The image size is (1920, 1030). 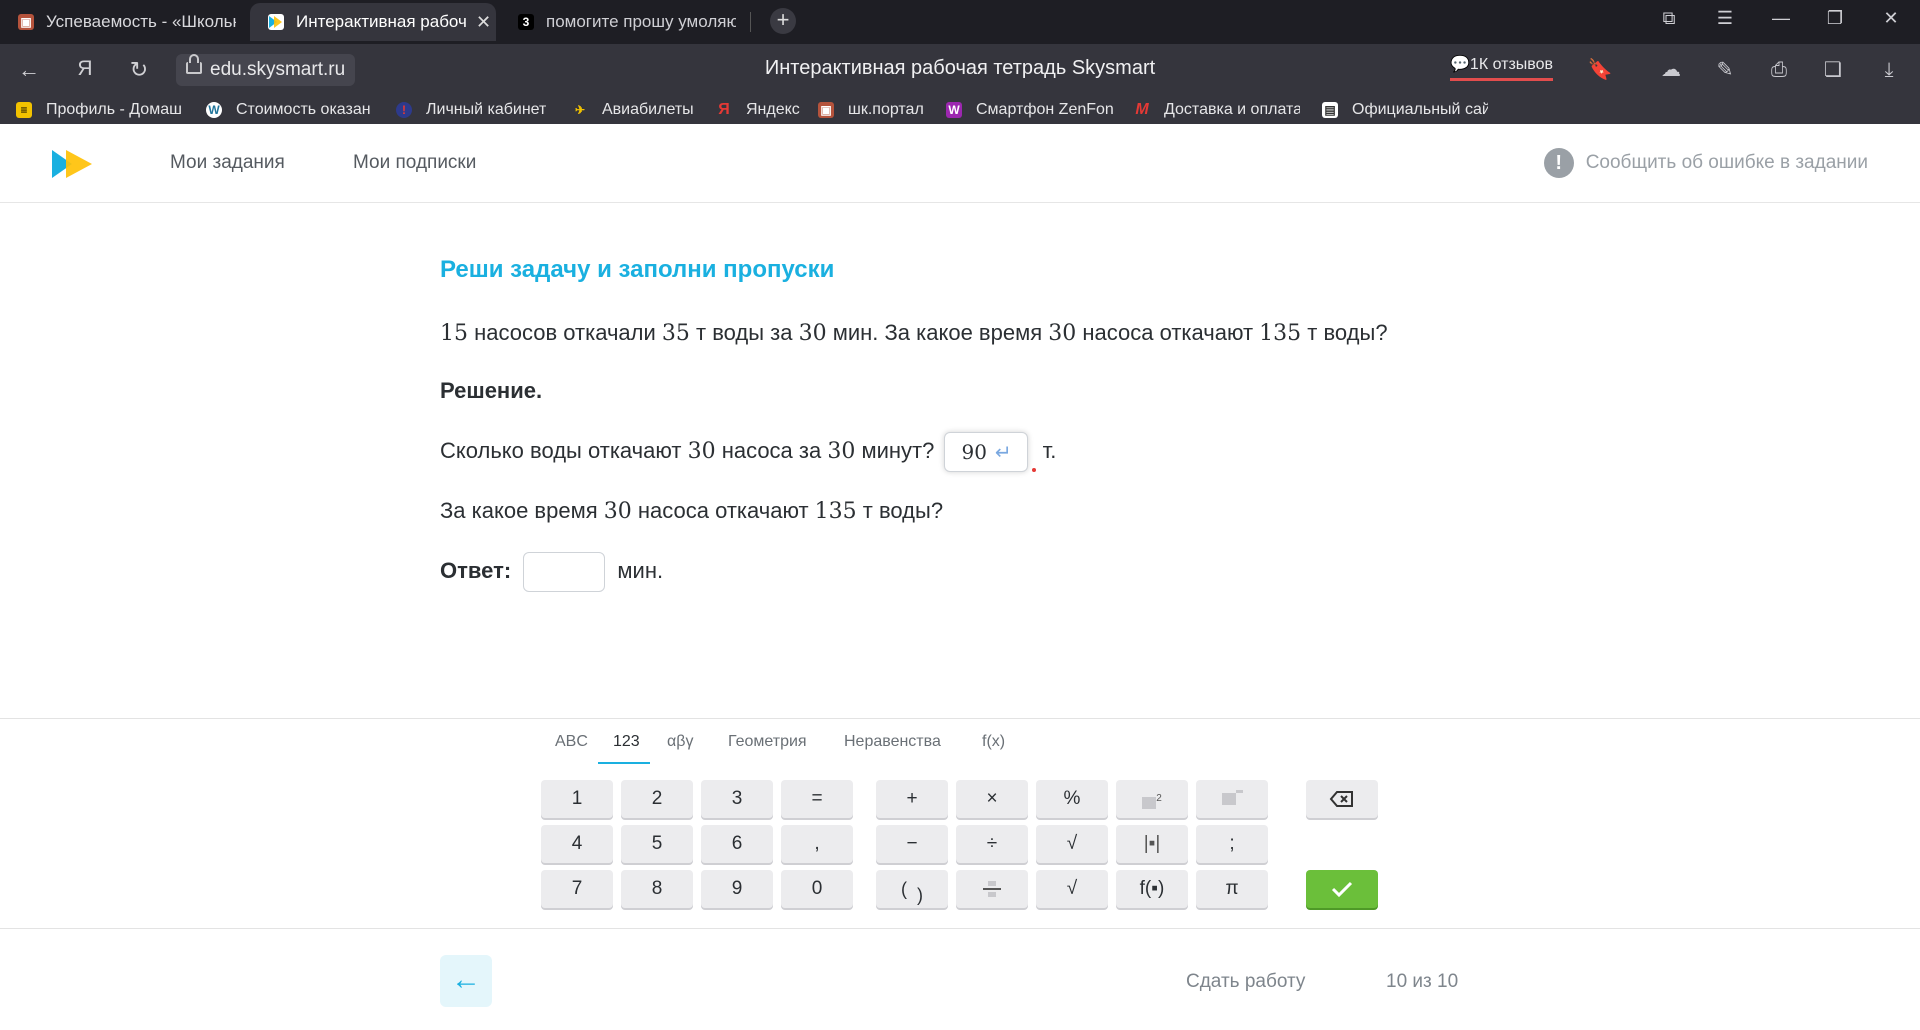 What do you see at coordinates (1072, 844) in the screenshot?
I see `key-sqrt: √` at bounding box center [1072, 844].